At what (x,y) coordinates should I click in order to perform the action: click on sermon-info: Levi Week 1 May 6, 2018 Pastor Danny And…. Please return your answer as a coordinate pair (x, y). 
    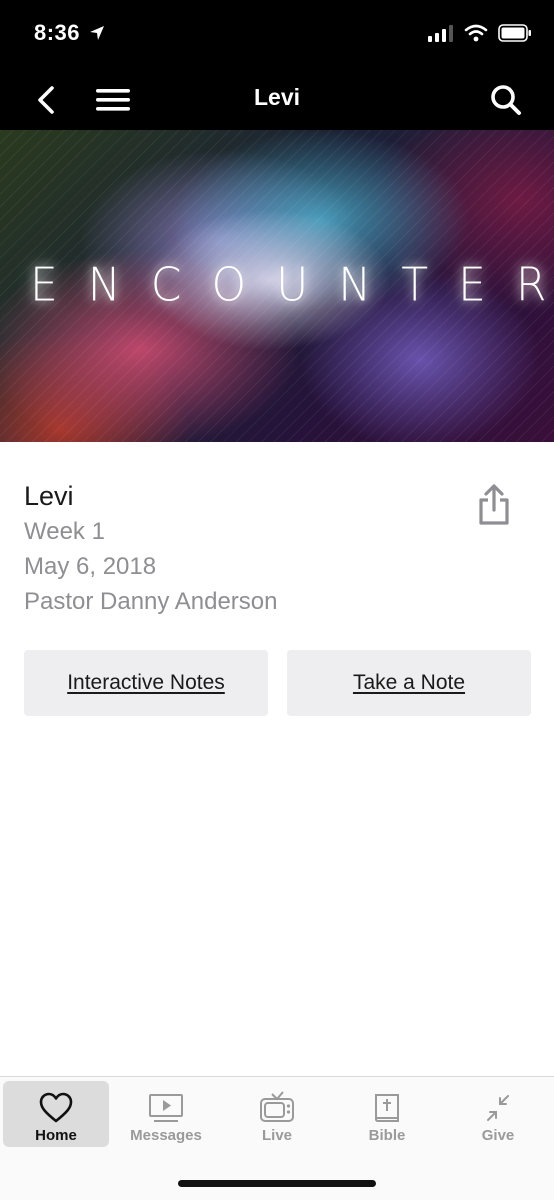
    Looking at the image, I should click on (244, 548).